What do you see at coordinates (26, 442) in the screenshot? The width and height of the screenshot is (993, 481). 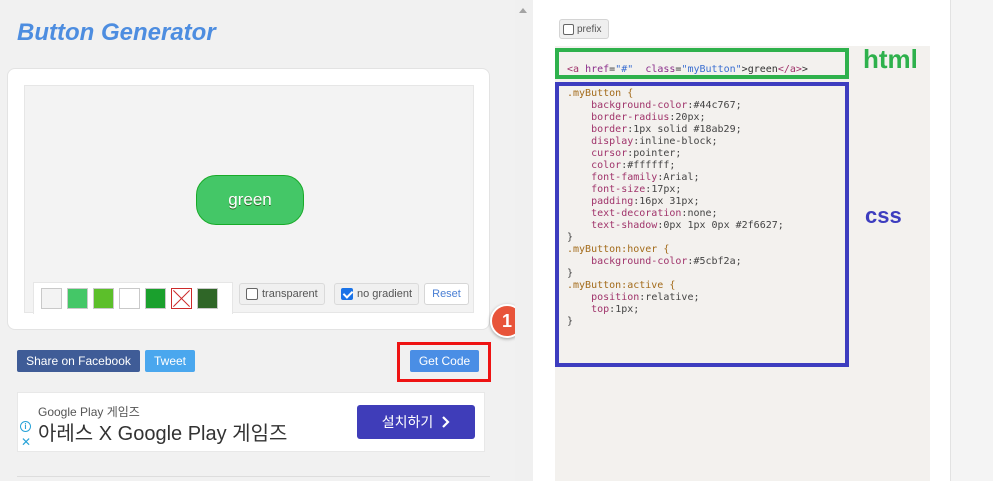 I see `close-icon: ✕` at bounding box center [26, 442].